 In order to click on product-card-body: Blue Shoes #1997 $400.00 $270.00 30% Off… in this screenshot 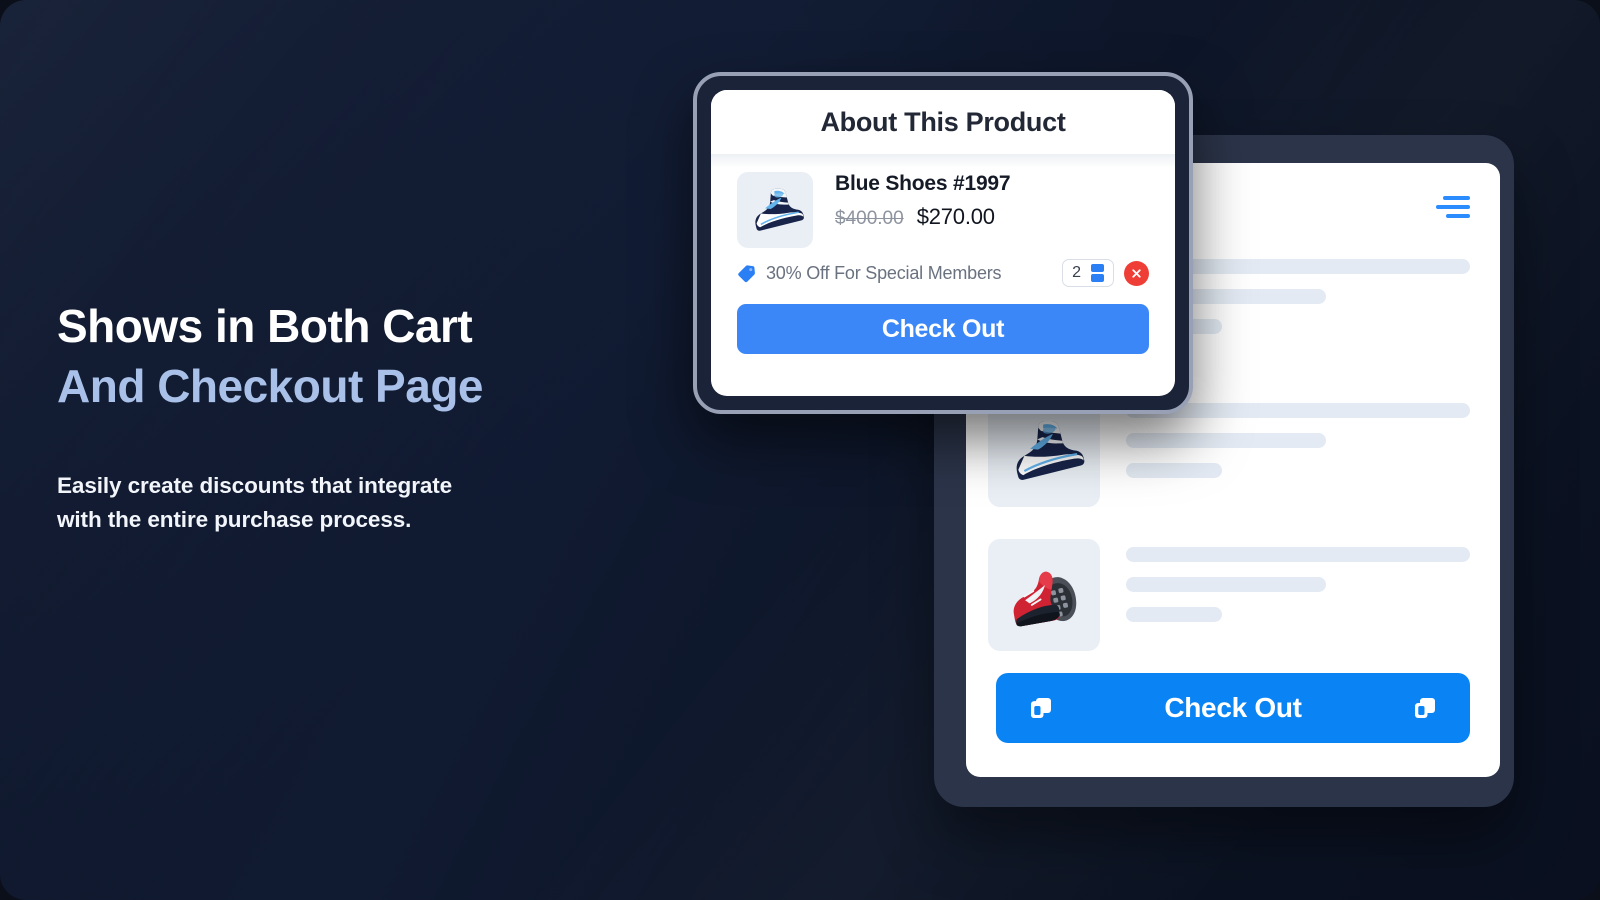, I will do `click(943, 227)`.